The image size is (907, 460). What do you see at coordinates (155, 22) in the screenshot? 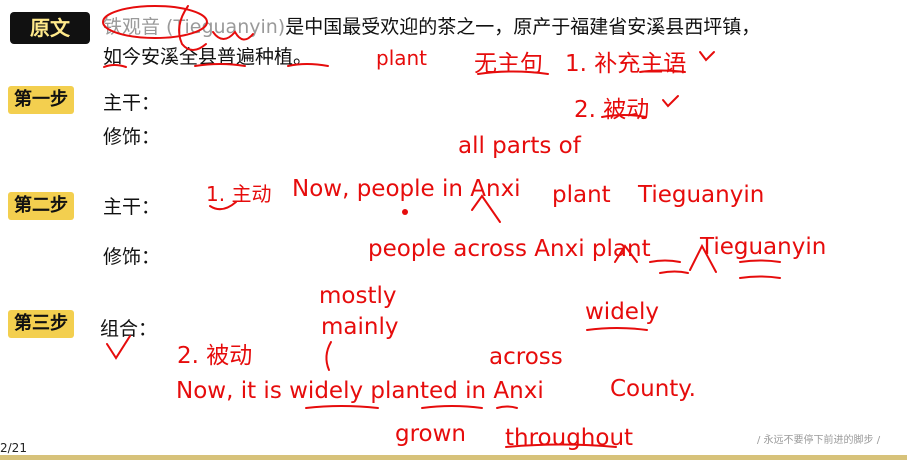
I see `circle-mark-tieguanyin` at bounding box center [155, 22].